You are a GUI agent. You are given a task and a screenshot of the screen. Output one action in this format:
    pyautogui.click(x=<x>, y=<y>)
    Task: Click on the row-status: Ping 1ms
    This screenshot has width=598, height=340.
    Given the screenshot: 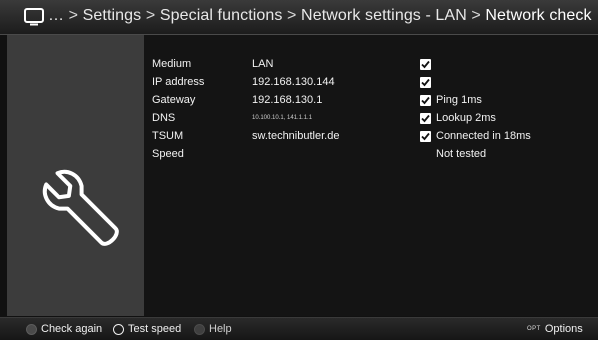 What is the action you would take?
    pyautogui.click(x=459, y=100)
    